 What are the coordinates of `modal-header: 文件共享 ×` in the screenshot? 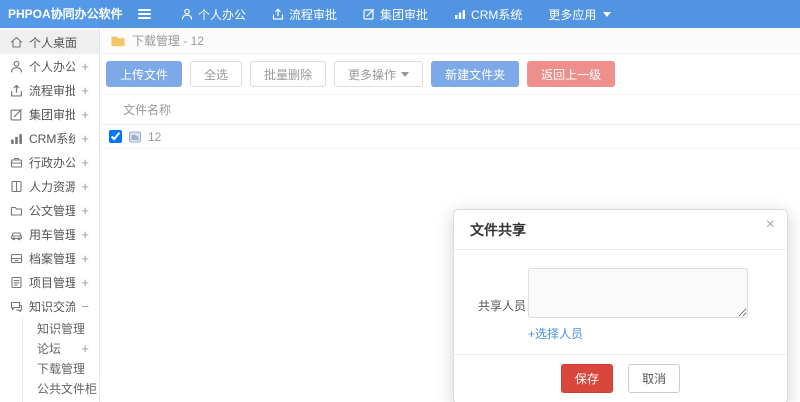 It's located at (620, 230).